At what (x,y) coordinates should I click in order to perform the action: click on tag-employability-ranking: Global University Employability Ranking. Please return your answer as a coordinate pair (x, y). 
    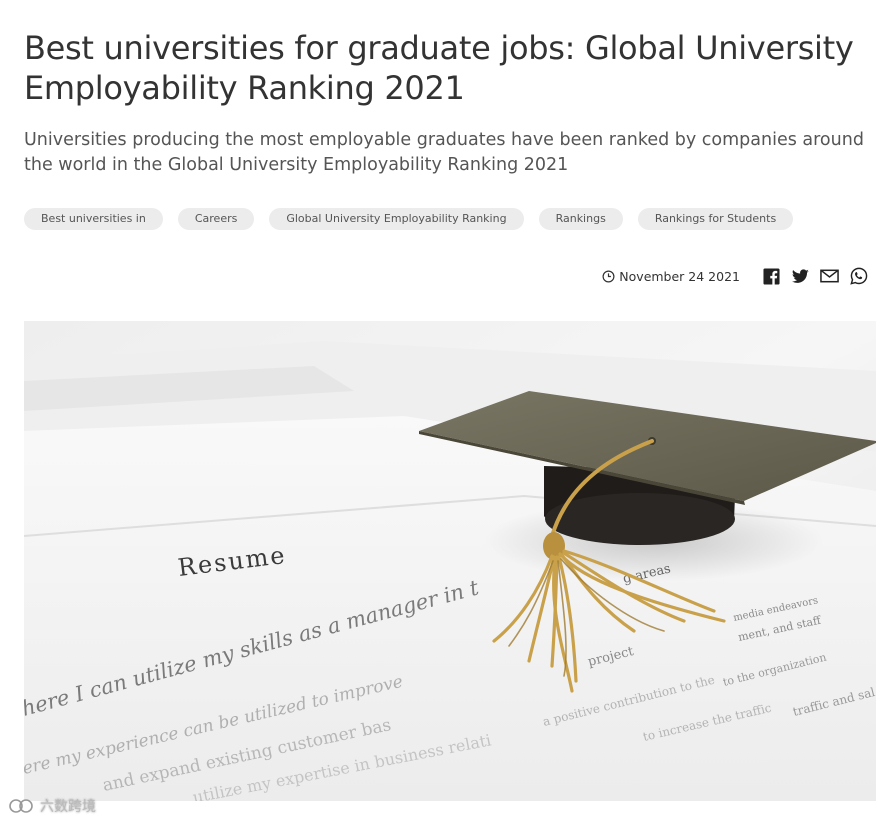
    Looking at the image, I should click on (396, 219).